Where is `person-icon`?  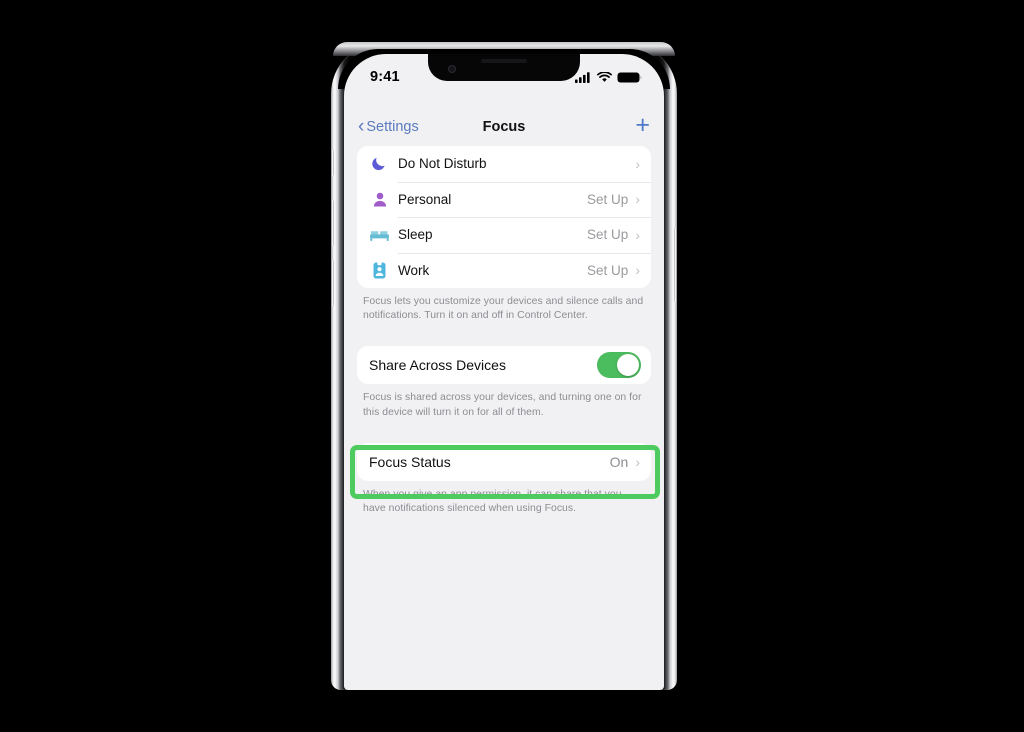 person-icon is located at coordinates (379, 199).